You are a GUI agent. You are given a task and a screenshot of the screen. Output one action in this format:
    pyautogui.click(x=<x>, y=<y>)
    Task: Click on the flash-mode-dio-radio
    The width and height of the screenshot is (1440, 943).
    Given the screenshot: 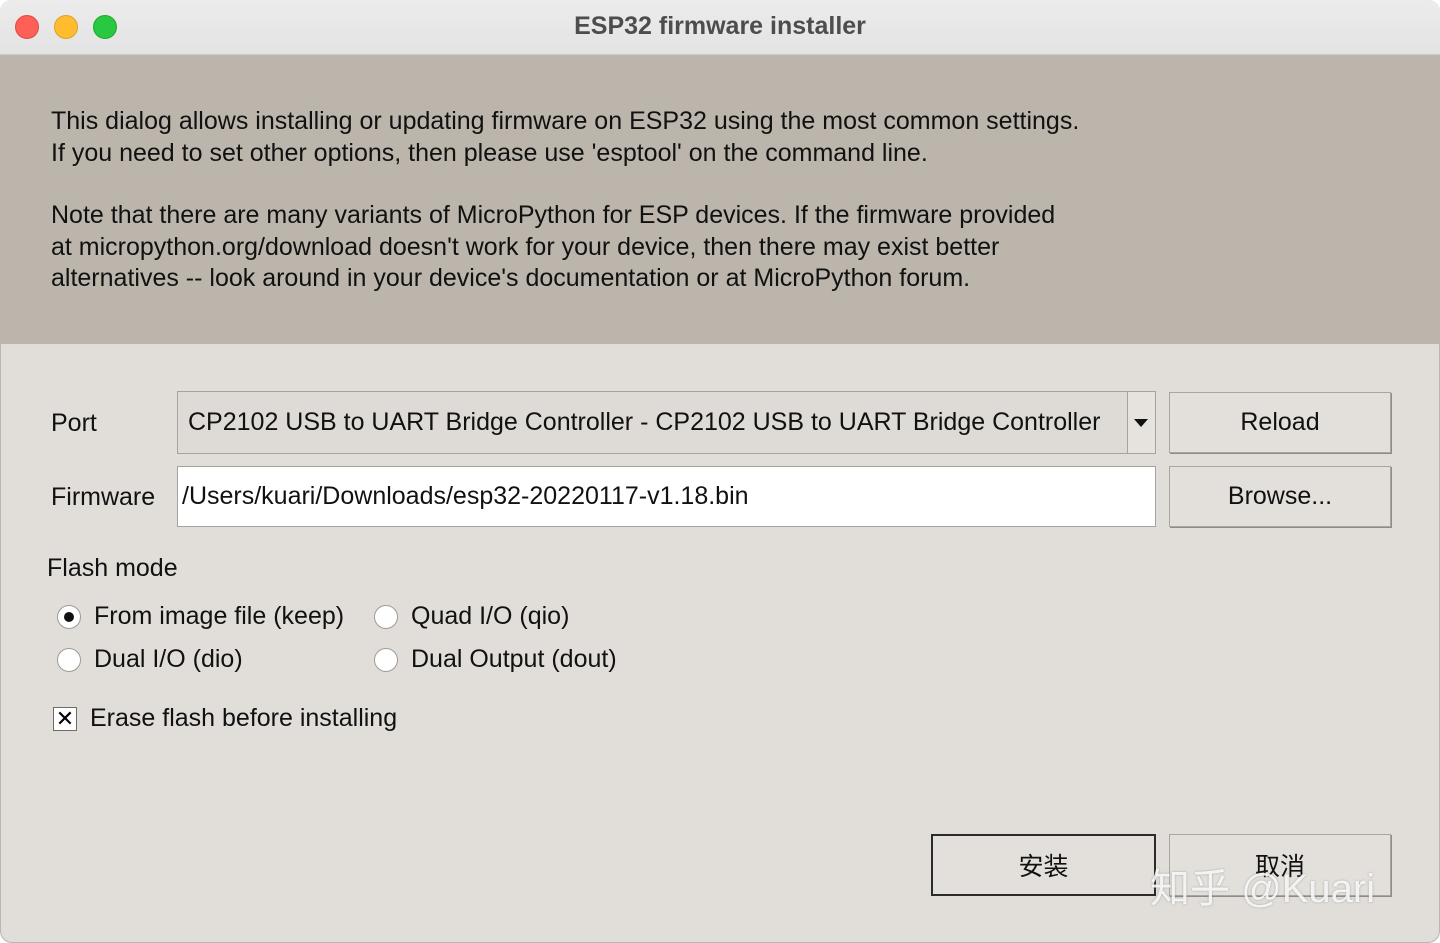 What is the action you would take?
    pyautogui.click(x=69, y=660)
    